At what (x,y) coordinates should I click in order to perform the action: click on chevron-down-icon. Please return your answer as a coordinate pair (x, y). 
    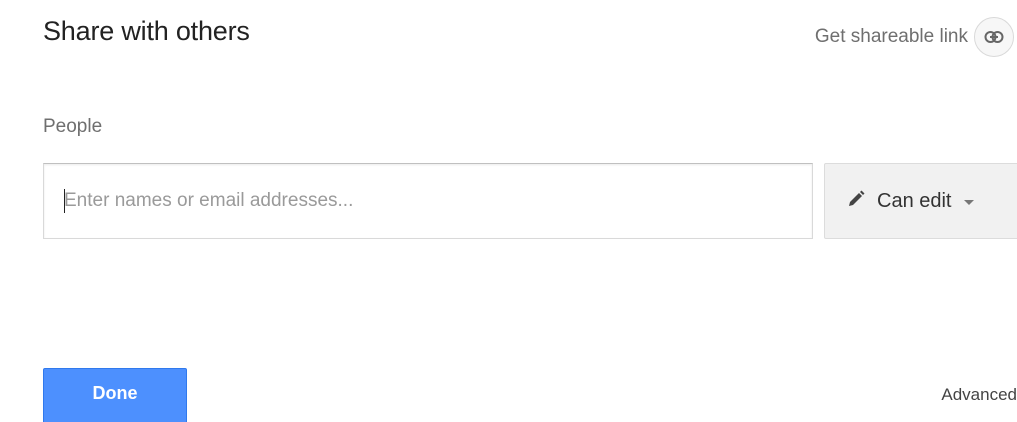
    Looking at the image, I should click on (968, 202).